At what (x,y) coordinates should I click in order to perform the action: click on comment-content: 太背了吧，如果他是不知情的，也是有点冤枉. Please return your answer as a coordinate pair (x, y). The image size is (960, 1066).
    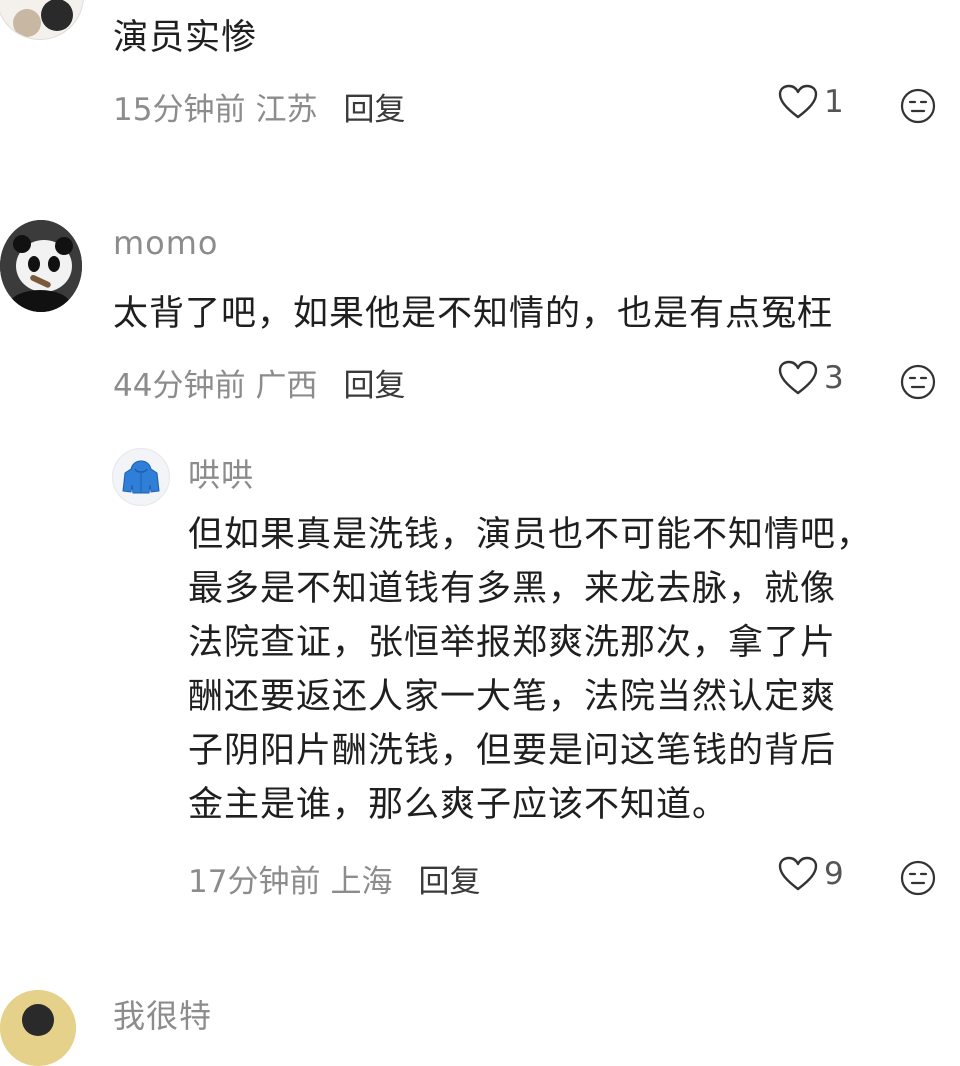
    Looking at the image, I should click on (473, 314).